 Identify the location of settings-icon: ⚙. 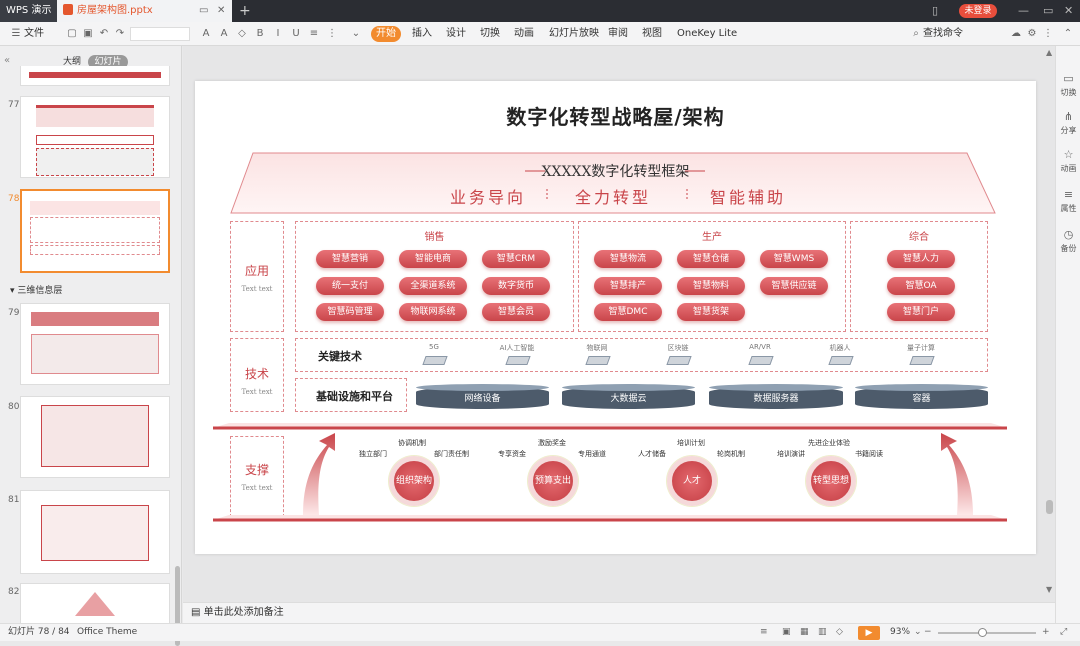
(1032, 34).